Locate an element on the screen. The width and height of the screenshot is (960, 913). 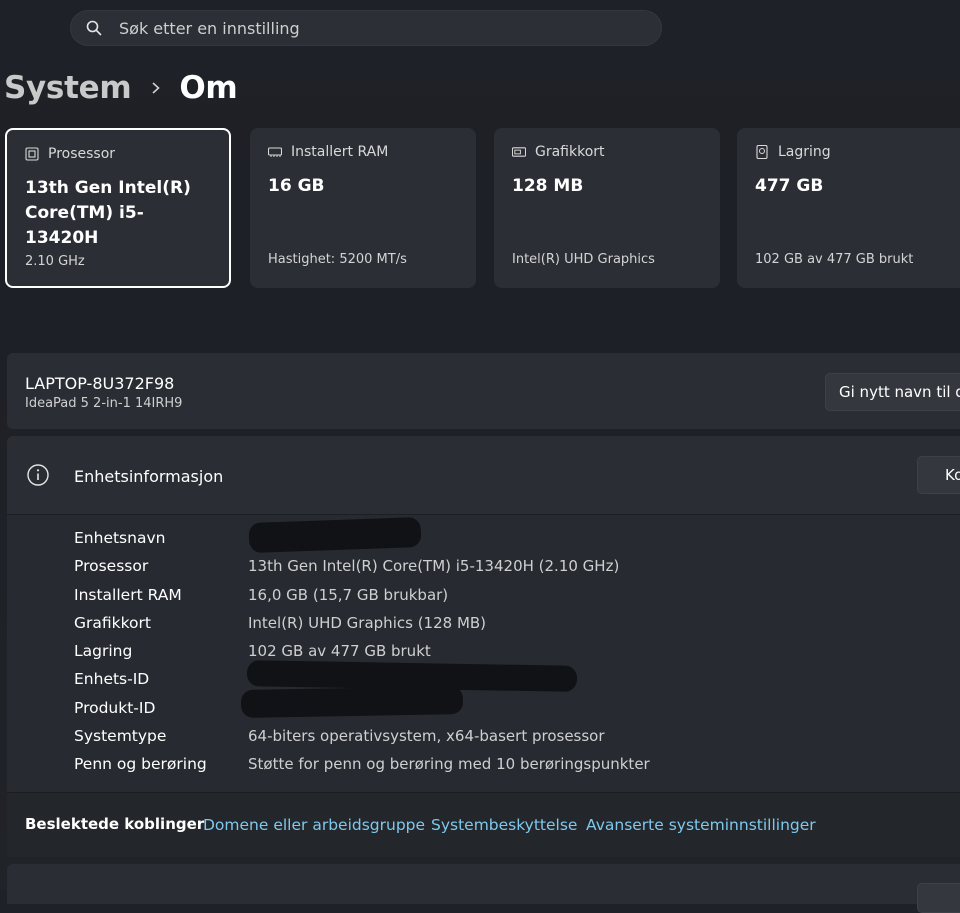
spec-row-device-id: Enhets-ID is located at coordinates (483, 677).